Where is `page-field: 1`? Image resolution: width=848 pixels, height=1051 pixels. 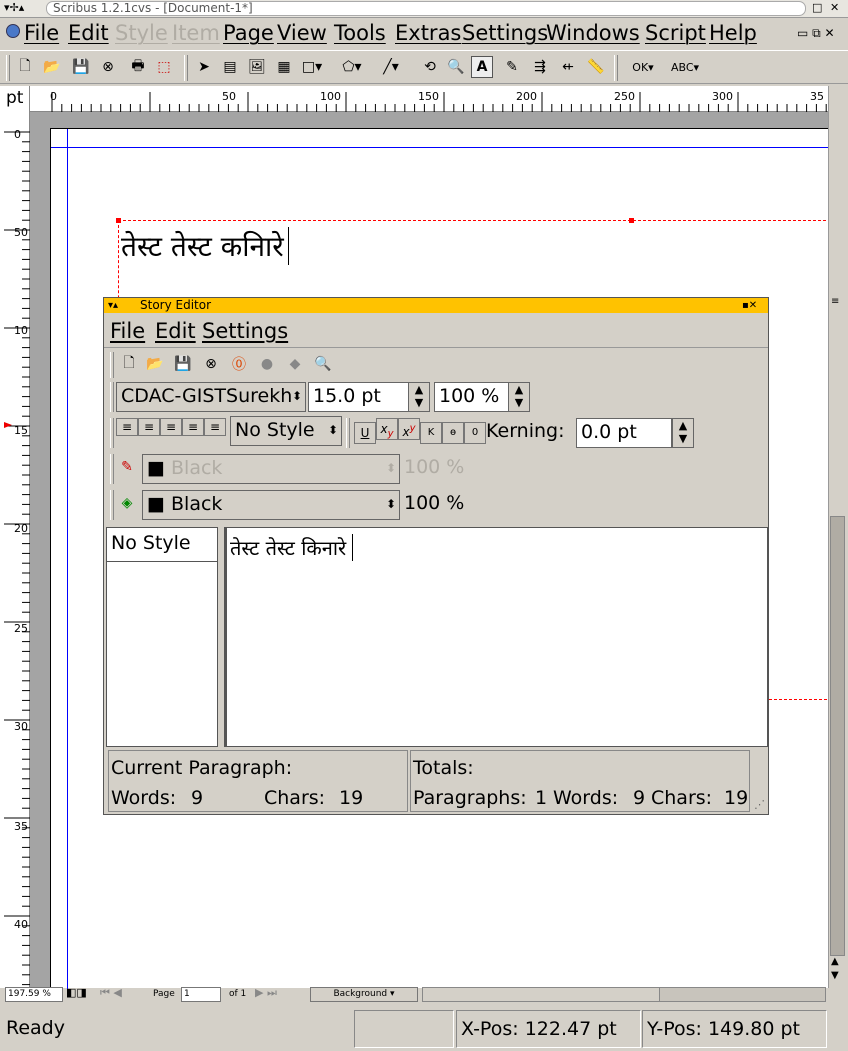
page-field: 1 is located at coordinates (201, 994).